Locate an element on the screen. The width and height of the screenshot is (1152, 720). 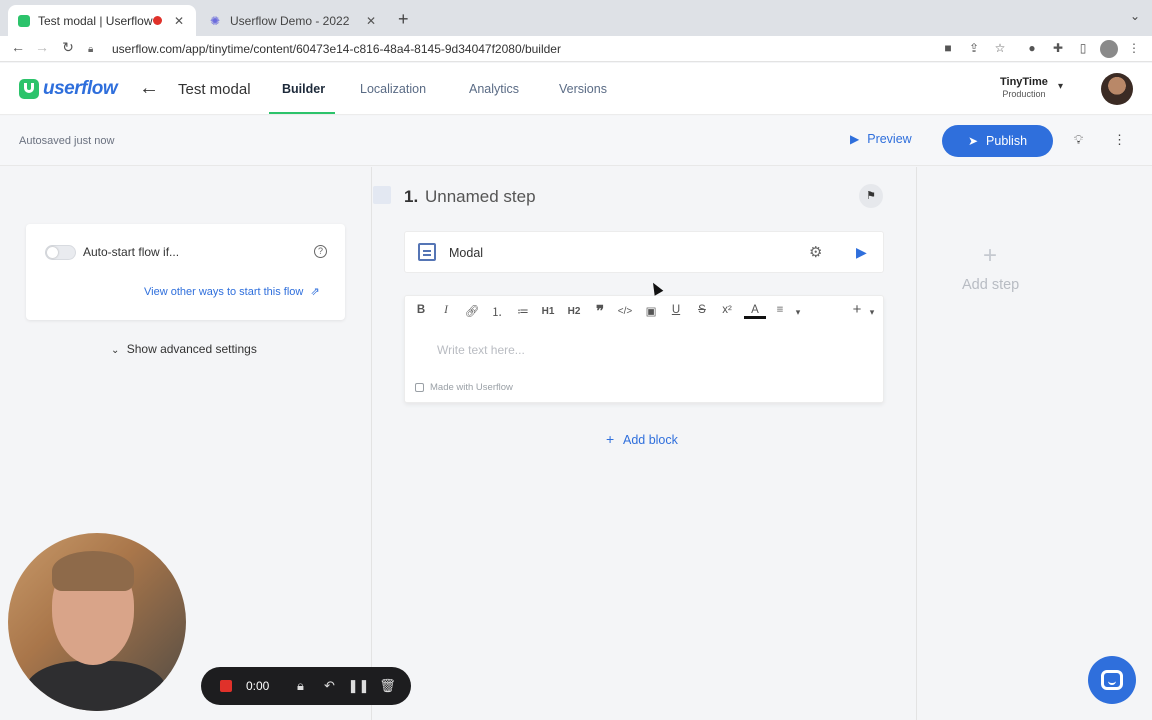
add-step-label: Add step is located at coordinates (990, 285).